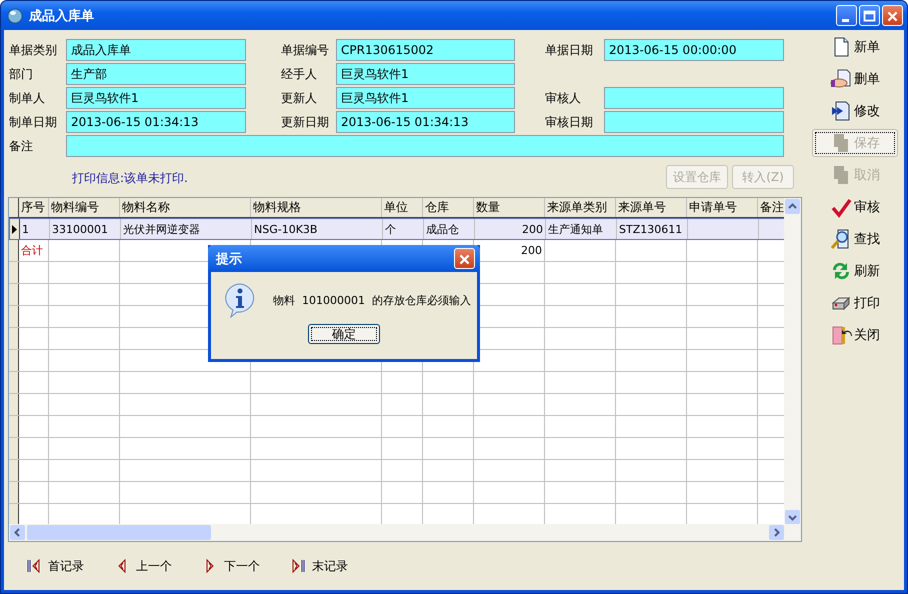  What do you see at coordinates (32, 250) in the screenshot?
I see `table-cell: 合计` at bounding box center [32, 250].